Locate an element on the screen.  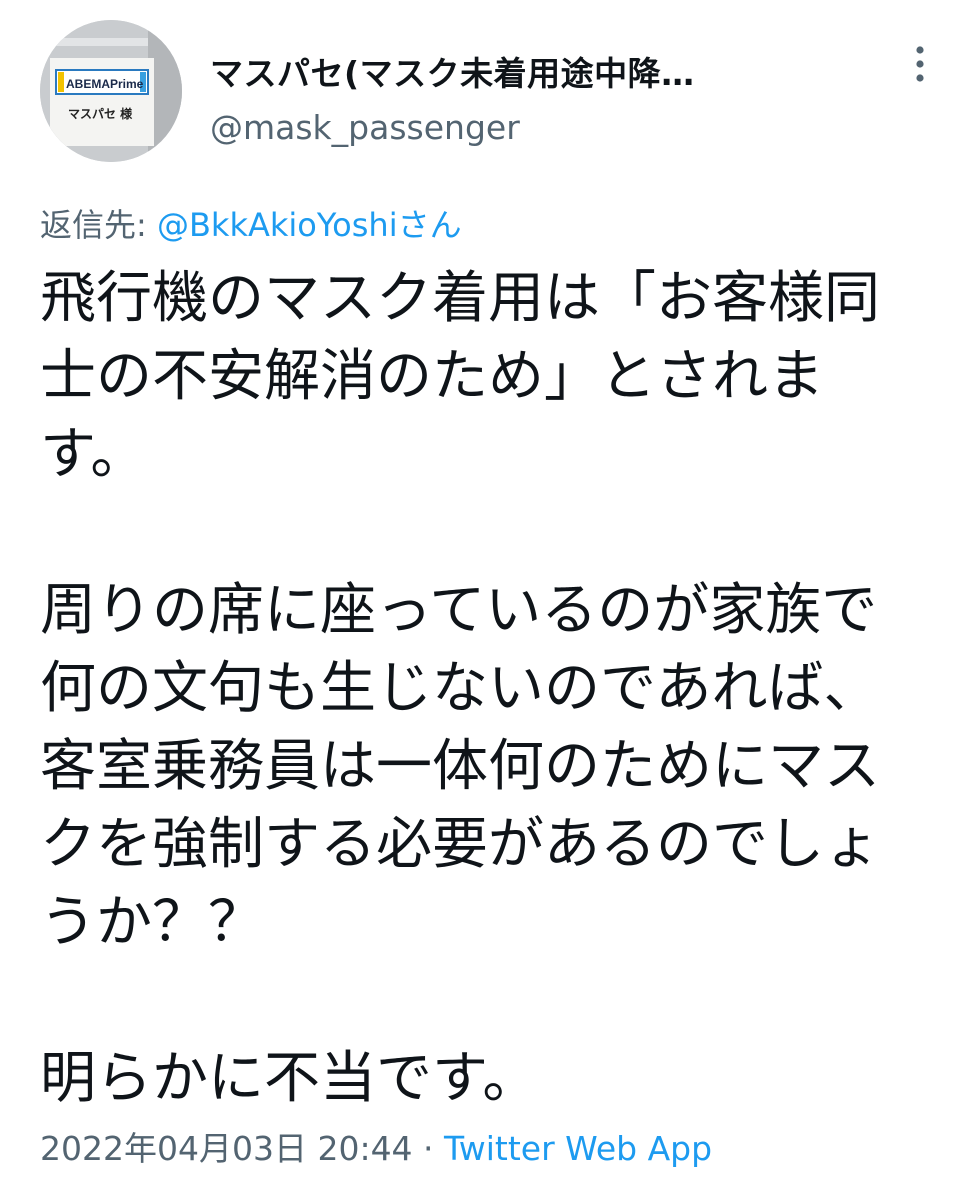
tweet-line: 客室乗務員は一体何のためにマス is located at coordinates (460, 766).